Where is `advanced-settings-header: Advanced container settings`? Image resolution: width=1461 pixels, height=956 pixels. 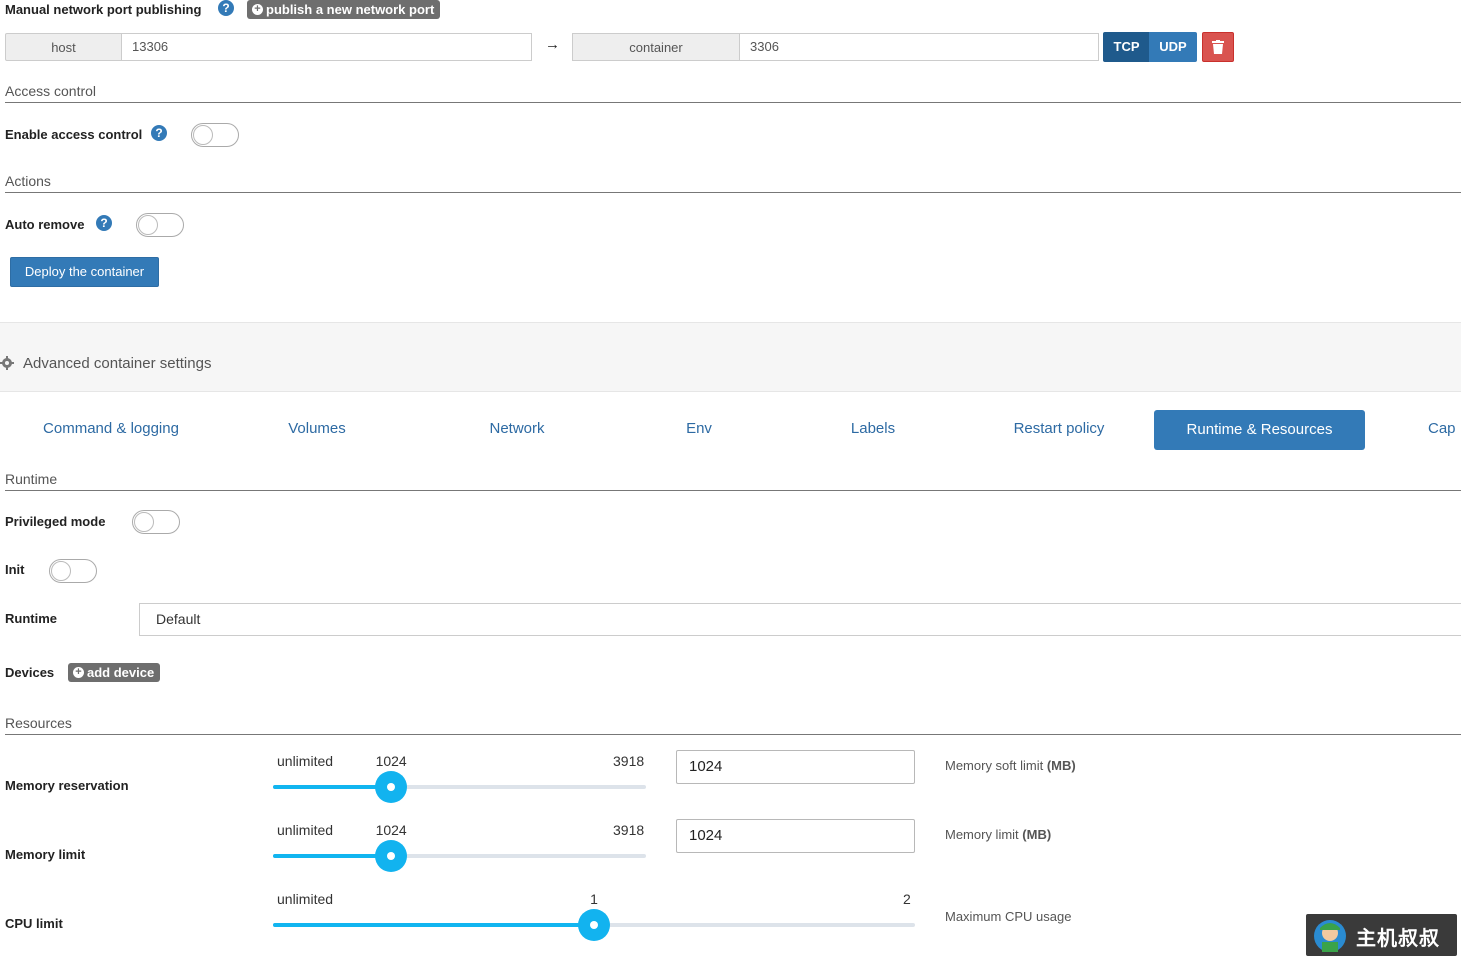 advanced-settings-header: Advanced container settings is located at coordinates (730, 357).